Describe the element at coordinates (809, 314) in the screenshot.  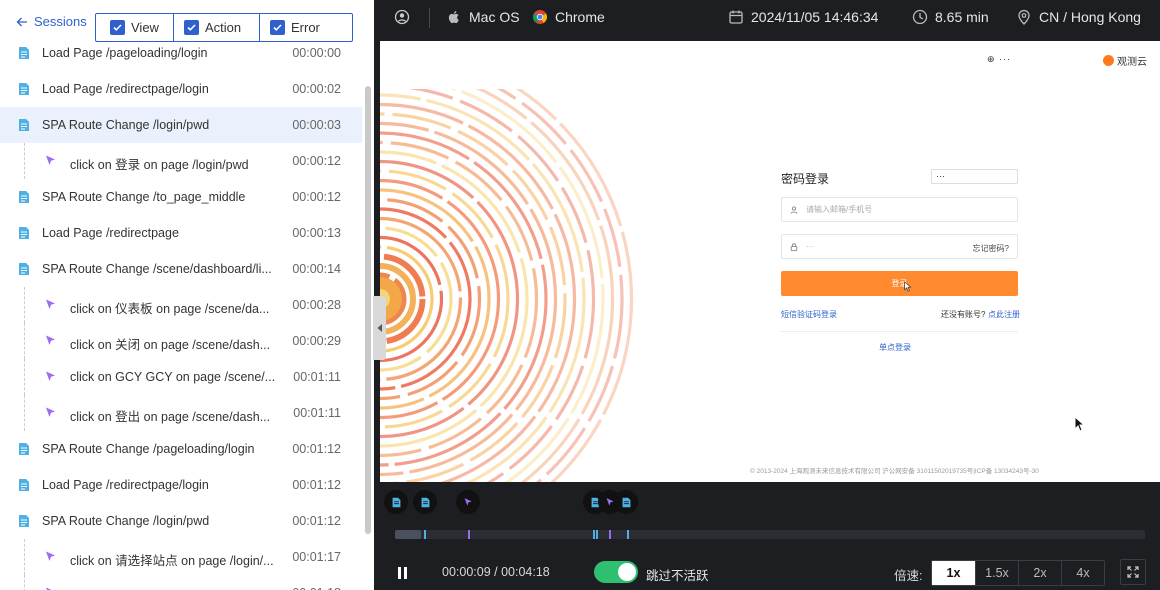
I see `sms-login-link: 短信验证码登录` at that location.